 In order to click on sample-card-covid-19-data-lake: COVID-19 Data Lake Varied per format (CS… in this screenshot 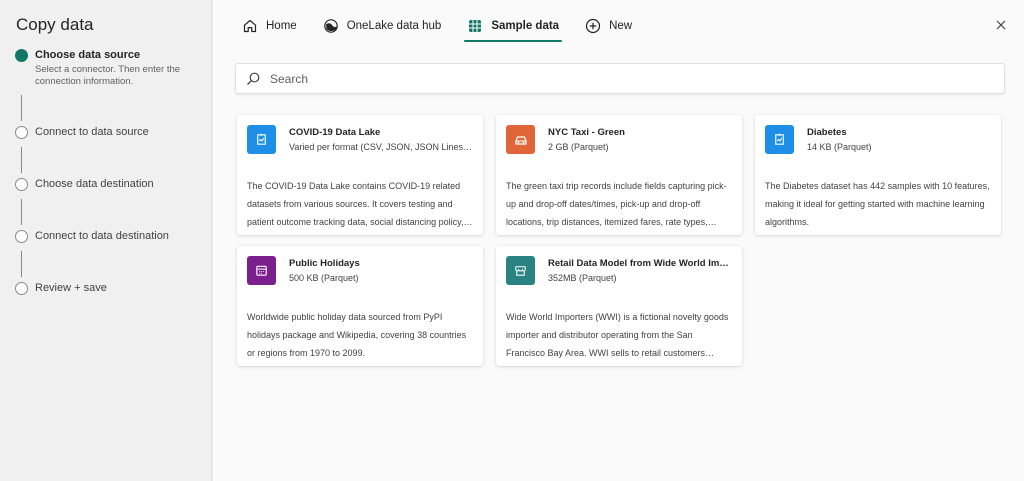, I will do `click(360, 175)`.